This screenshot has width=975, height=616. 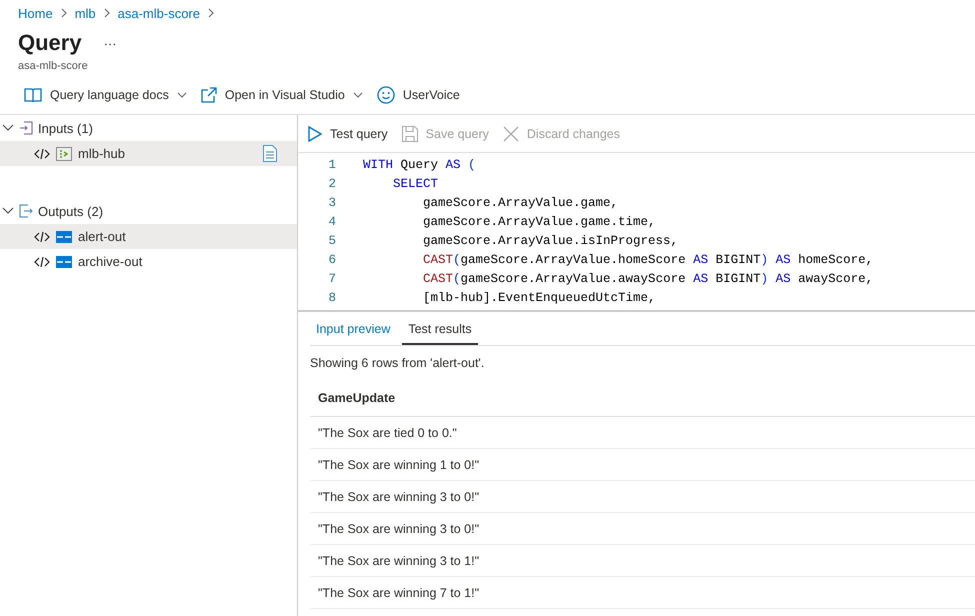 What do you see at coordinates (331, 241) in the screenshot?
I see `line-number: 5` at bounding box center [331, 241].